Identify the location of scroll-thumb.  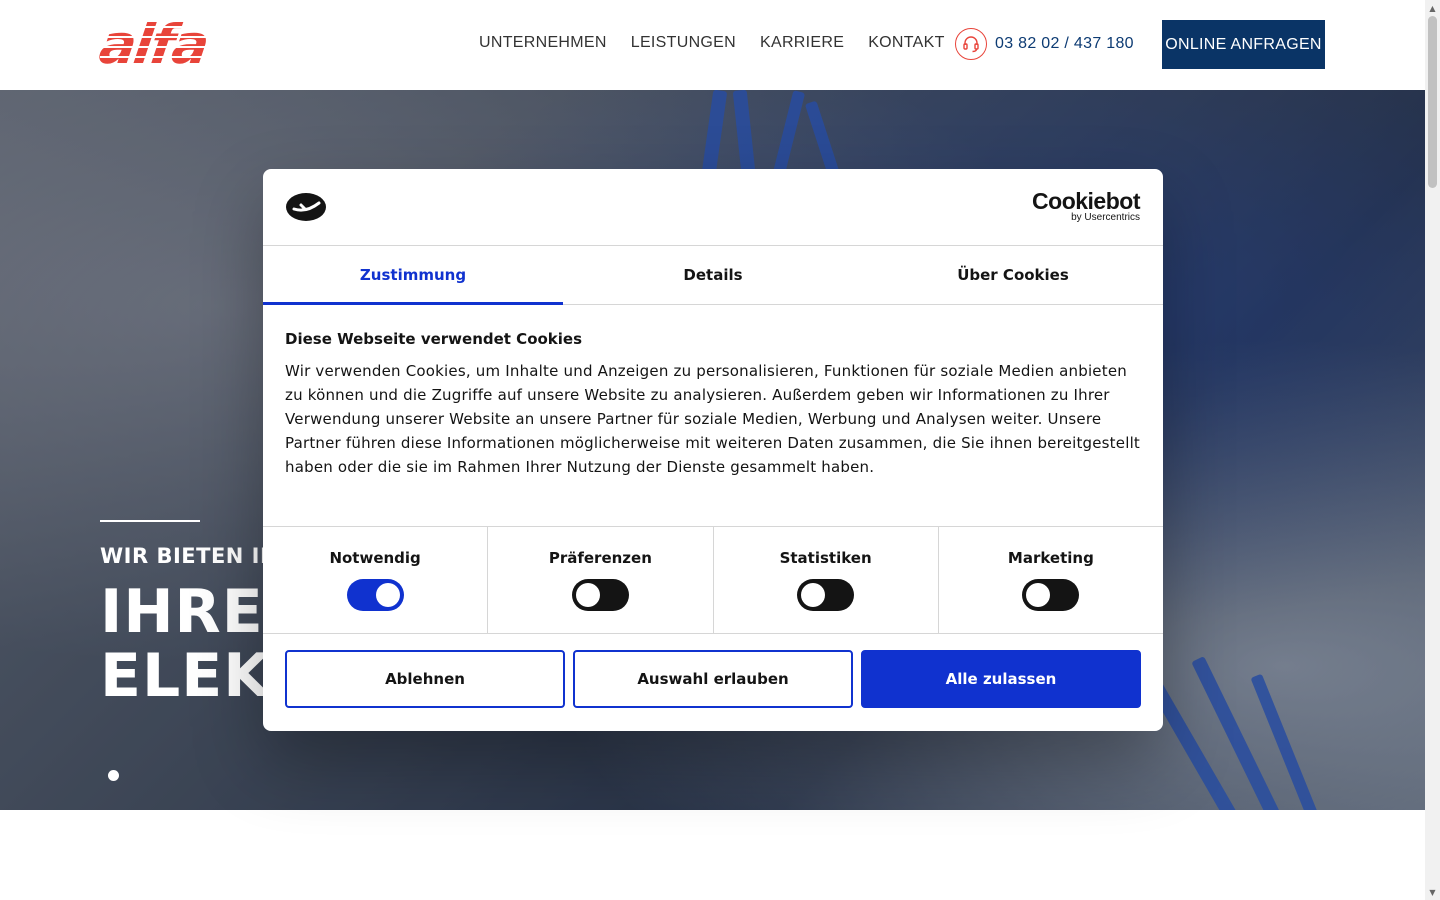
(1432, 102).